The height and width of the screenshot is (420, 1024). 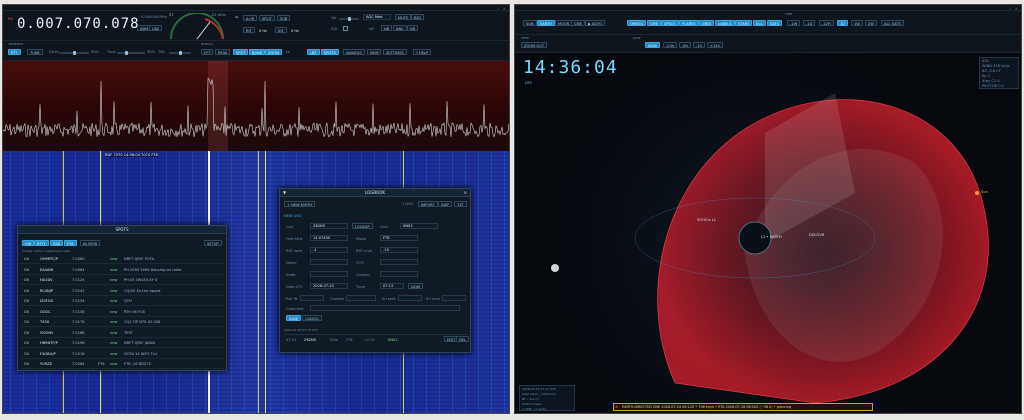 What do you see at coordinates (223, 52) in the screenshot?
I see `peak-button: PEAK` at bounding box center [223, 52].